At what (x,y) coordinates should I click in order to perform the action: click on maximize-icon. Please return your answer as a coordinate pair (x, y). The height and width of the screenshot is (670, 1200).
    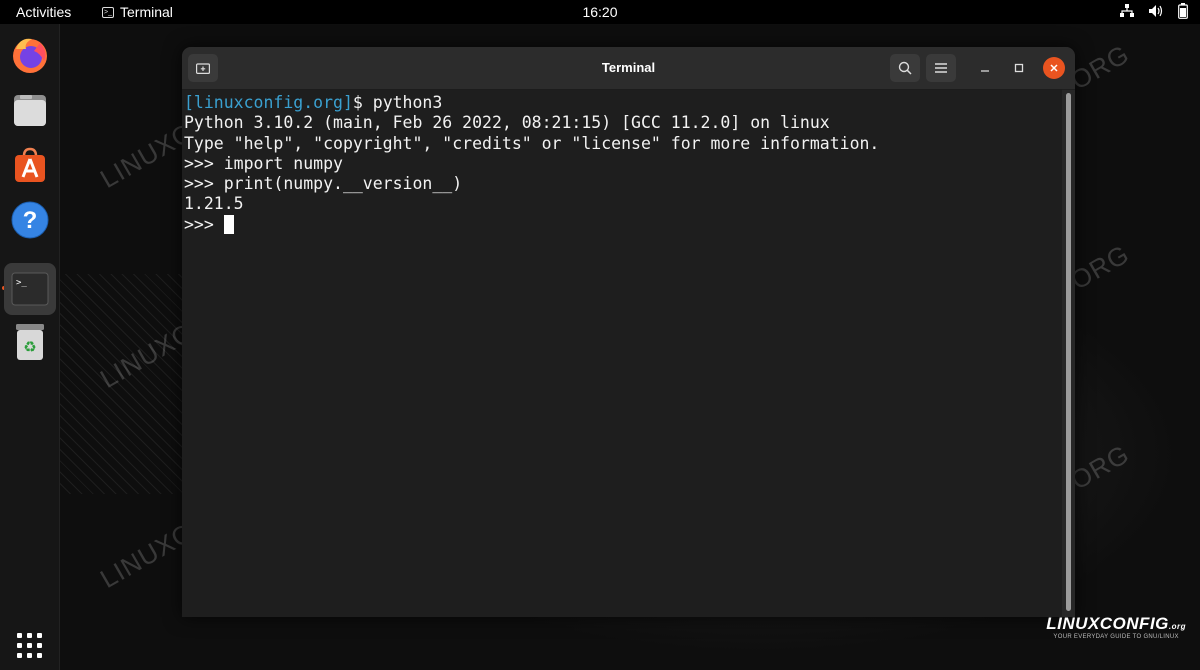
    Looking at the image, I should click on (1019, 68).